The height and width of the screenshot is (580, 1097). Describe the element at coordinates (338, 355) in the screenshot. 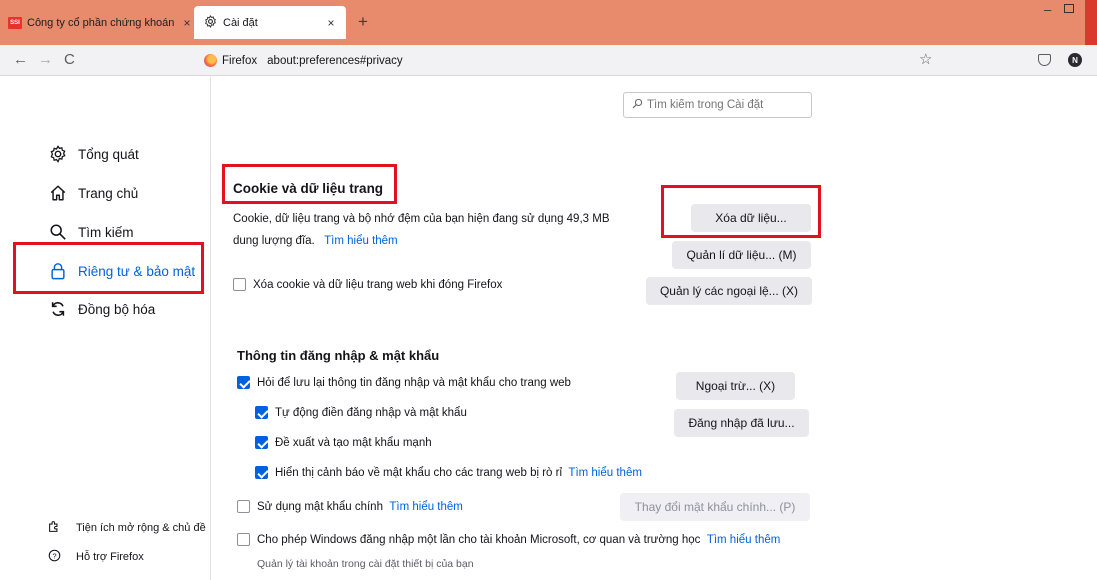

I see `logins-section-heading: Thông tin đăng nhập & mật khẩu` at that location.